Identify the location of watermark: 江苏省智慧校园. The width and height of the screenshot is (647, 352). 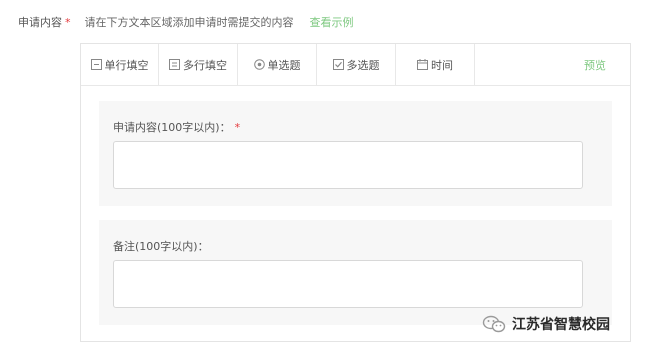
(546, 324).